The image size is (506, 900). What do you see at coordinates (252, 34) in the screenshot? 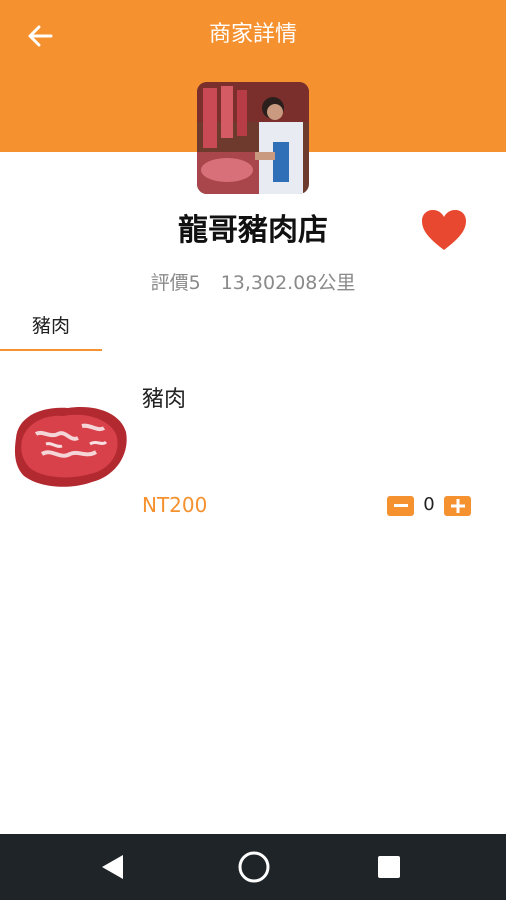
I see `page-title: 商家詳情` at bounding box center [252, 34].